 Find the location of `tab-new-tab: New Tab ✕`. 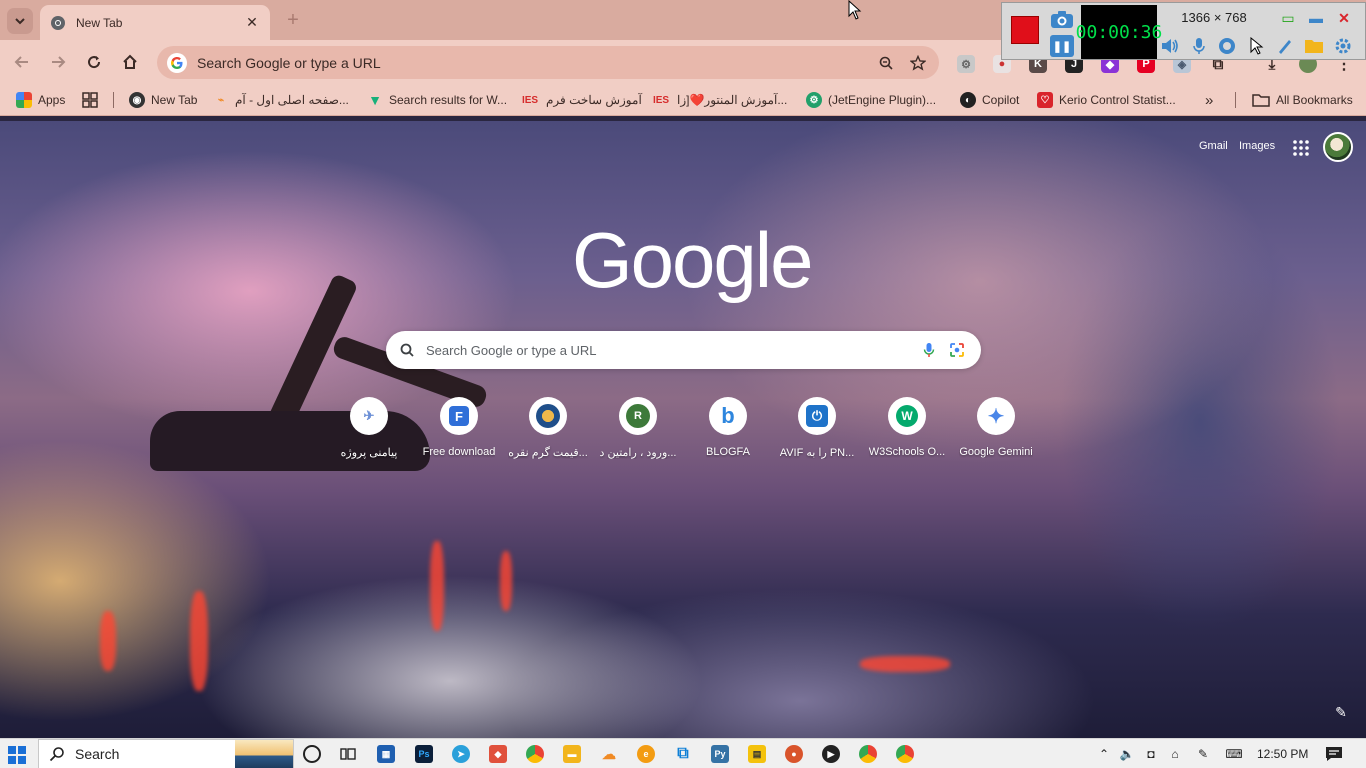

tab-new-tab: New Tab ✕ is located at coordinates (155, 22).